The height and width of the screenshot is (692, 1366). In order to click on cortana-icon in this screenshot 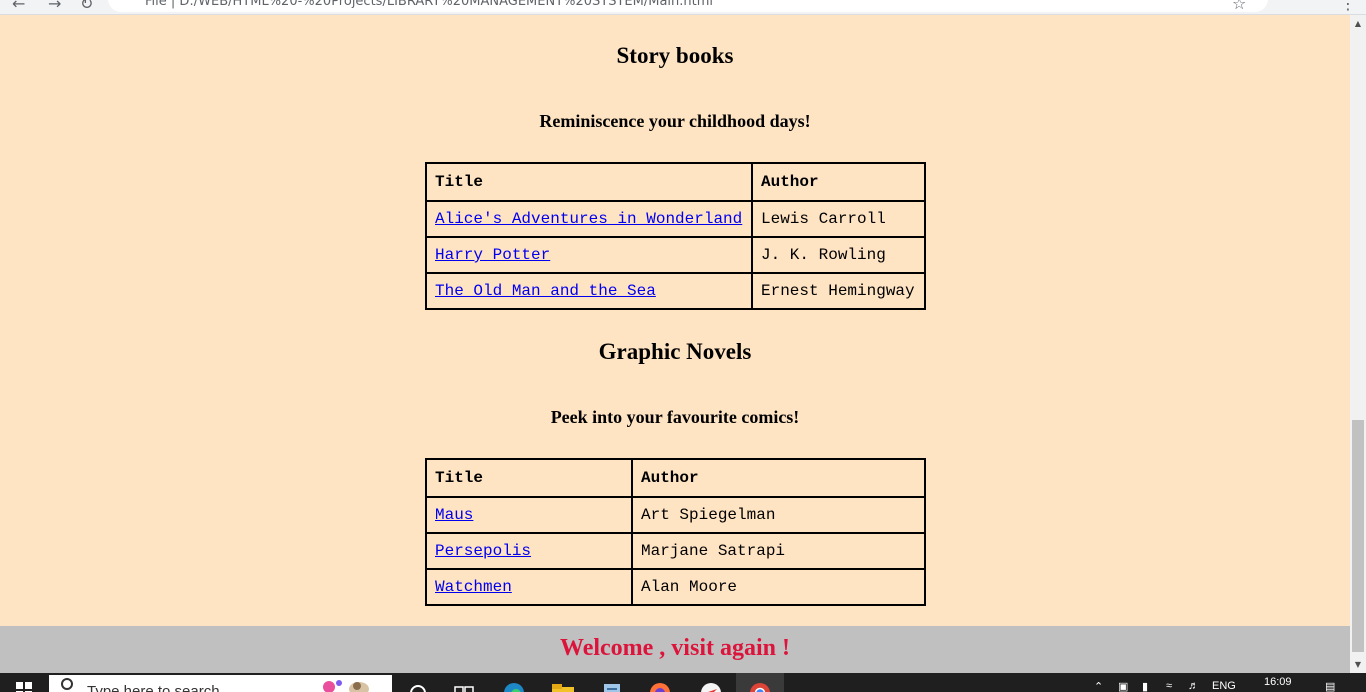, I will do `click(418, 686)`.